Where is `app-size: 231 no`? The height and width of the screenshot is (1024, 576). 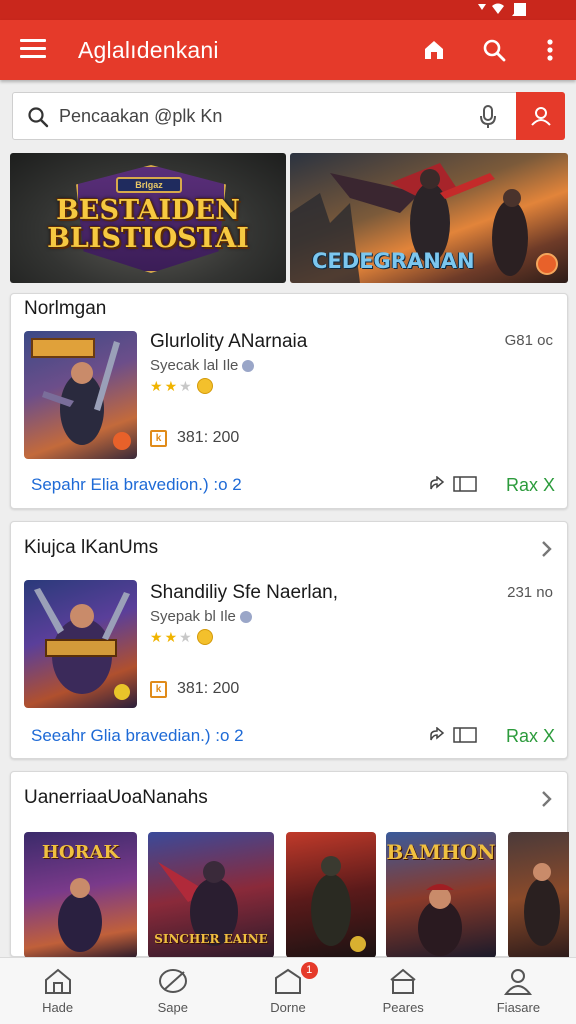
app-size: 231 no is located at coordinates (530, 592).